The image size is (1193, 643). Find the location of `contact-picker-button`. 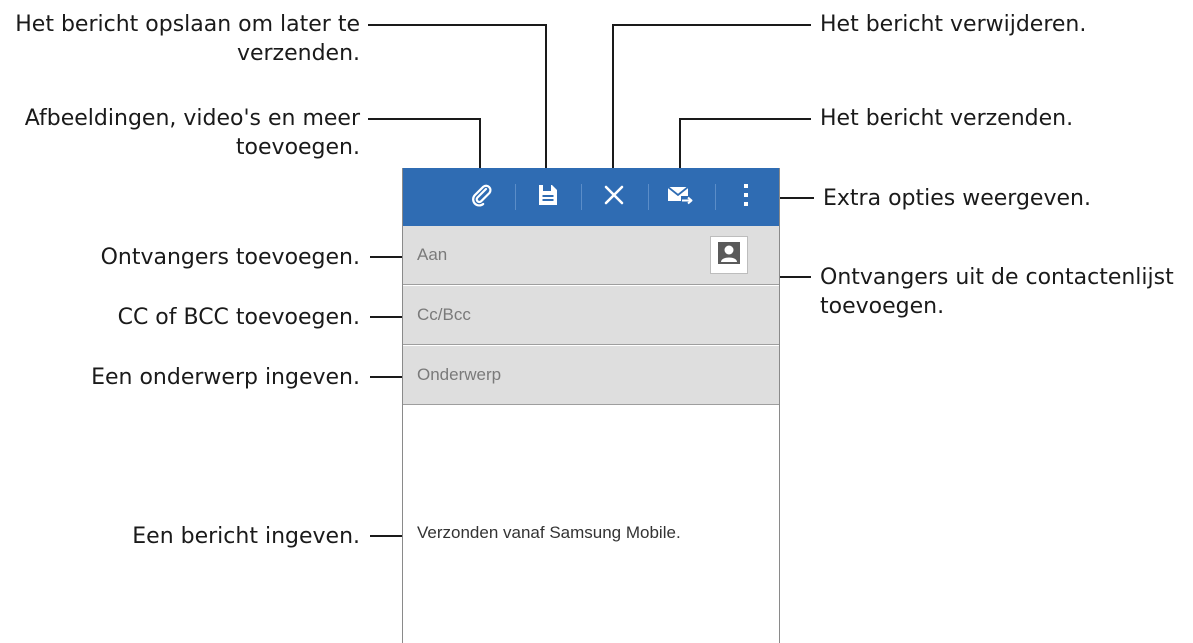

contact-picker-button is located at coordinates (729, 255).